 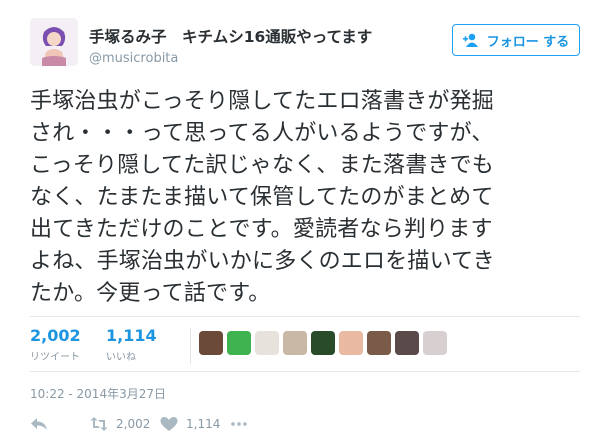 What do you see at coordinates (99, 424) in the screenshot?
I see `retweet-icon` at bounding box center [99, 424].